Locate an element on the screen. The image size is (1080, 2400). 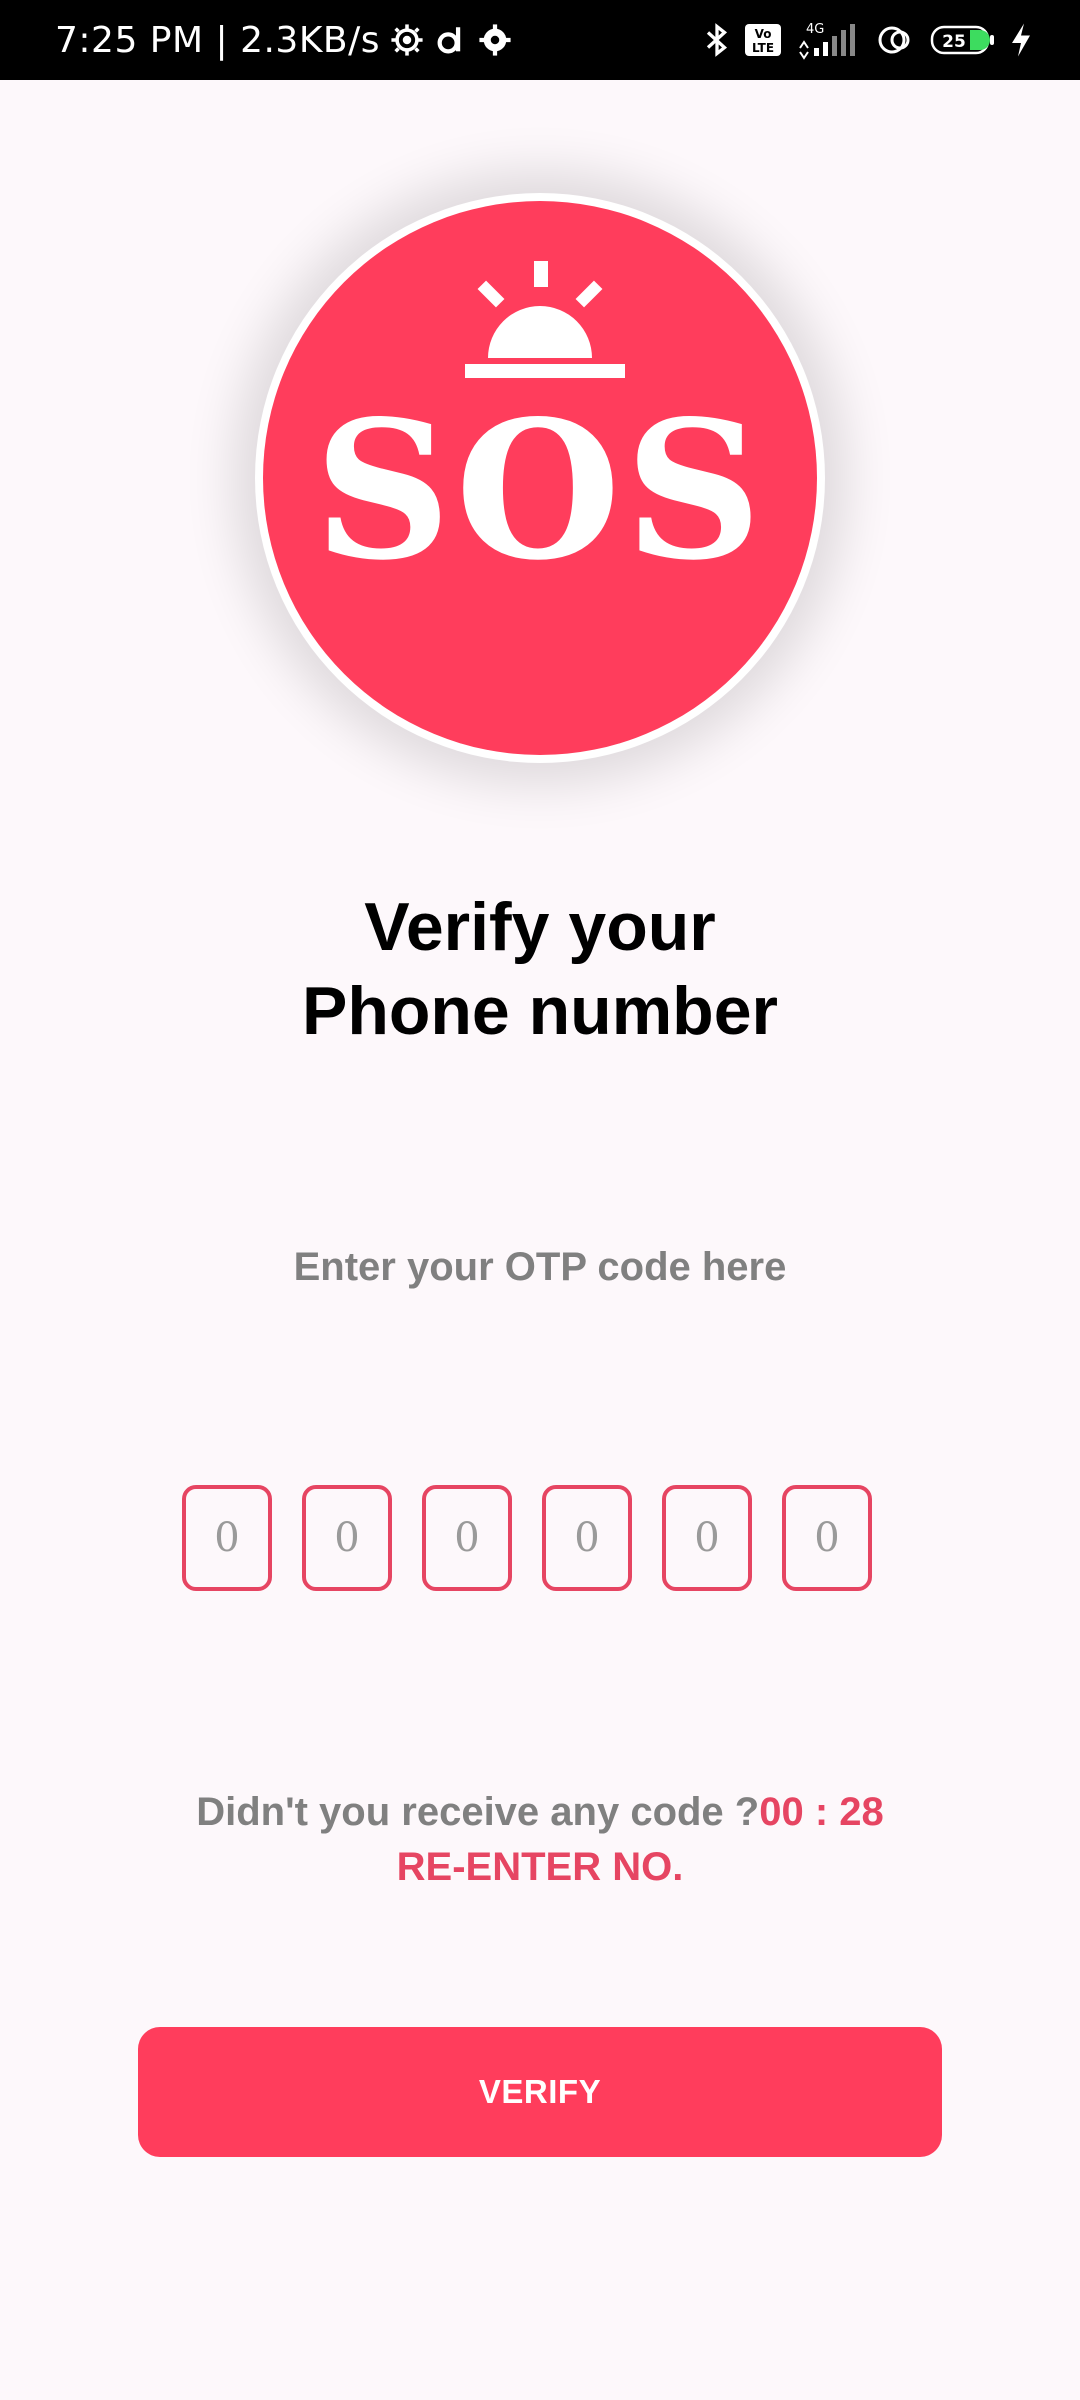
sos-logo-circle: SOS is located at coordinates (540, 478).